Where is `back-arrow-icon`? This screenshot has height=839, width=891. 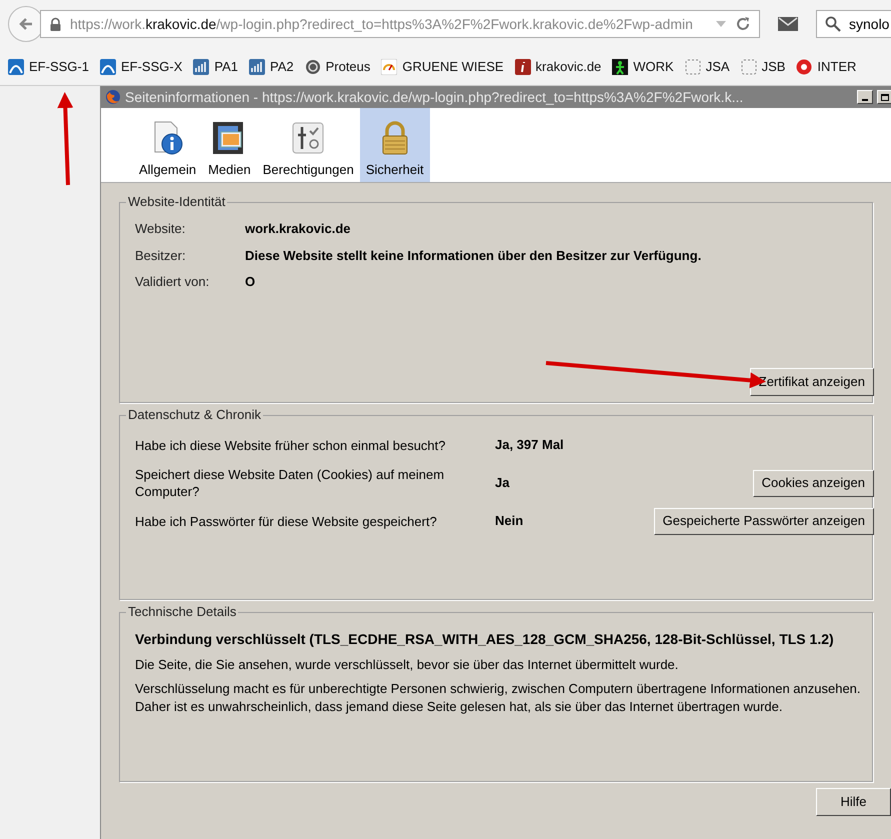
back-arrow-icon is located at coordinates (26, 24).